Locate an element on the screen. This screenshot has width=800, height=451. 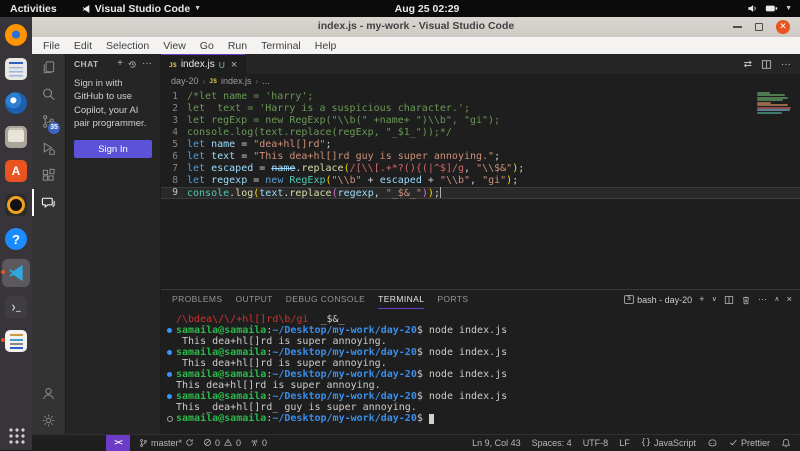
dock-item-text-editor is located at coordinates (15, 341).